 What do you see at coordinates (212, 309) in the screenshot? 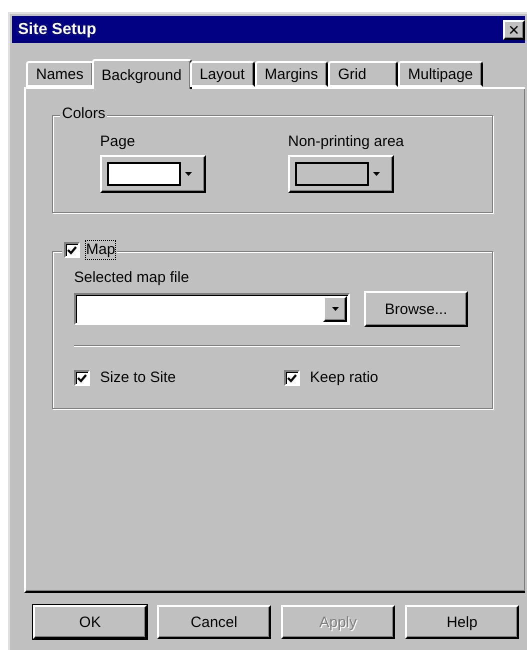
I see `map-file-dropdown` at bounding box center [212, 309].